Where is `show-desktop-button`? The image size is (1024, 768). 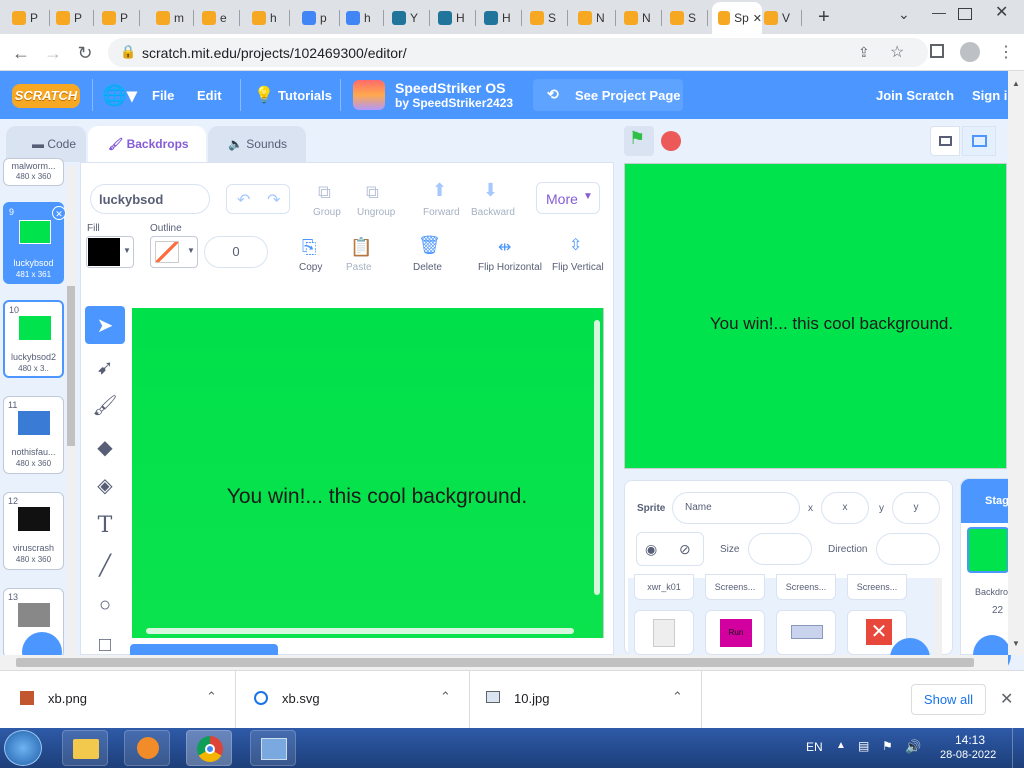 show-desktop-button is located at coordinates (1018, 748).